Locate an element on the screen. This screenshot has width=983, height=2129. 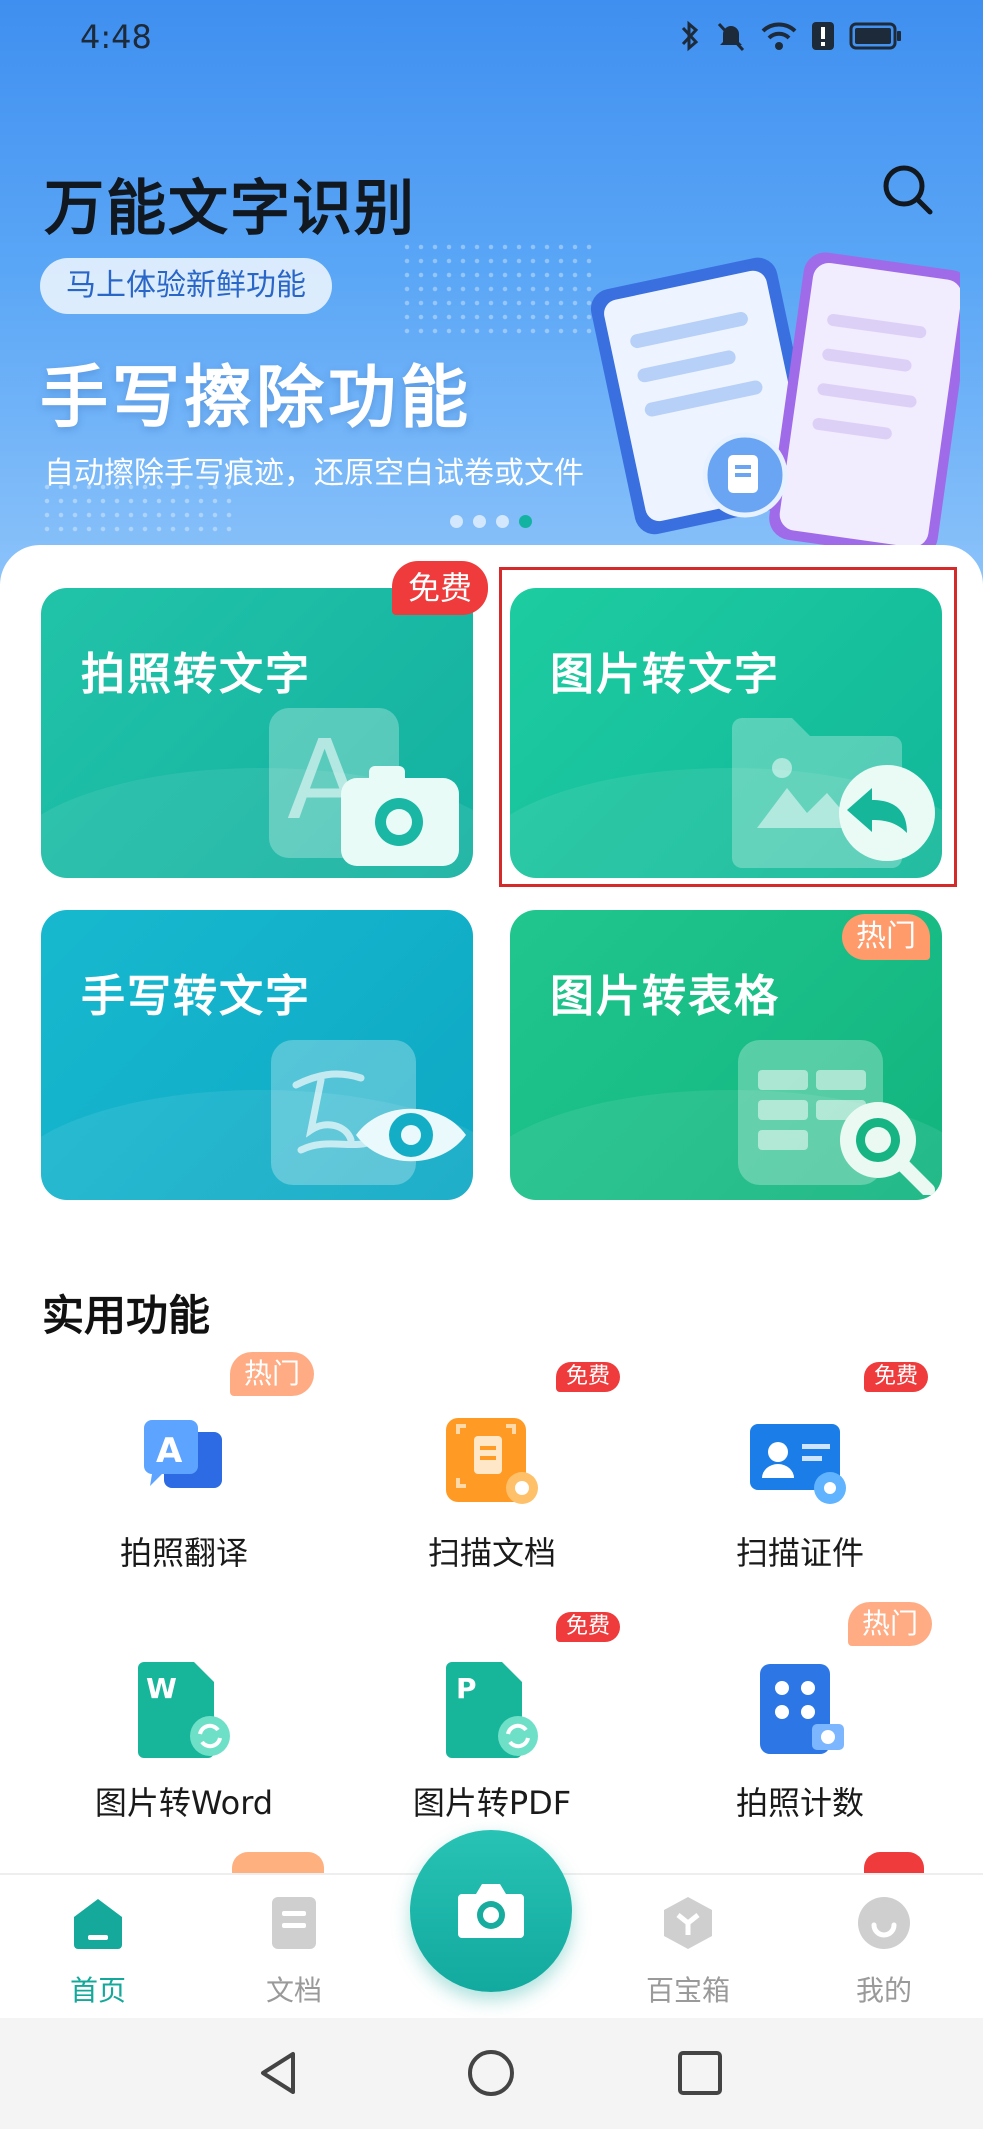
section-title: 实用功能 is located at coordinates (126, 1315).